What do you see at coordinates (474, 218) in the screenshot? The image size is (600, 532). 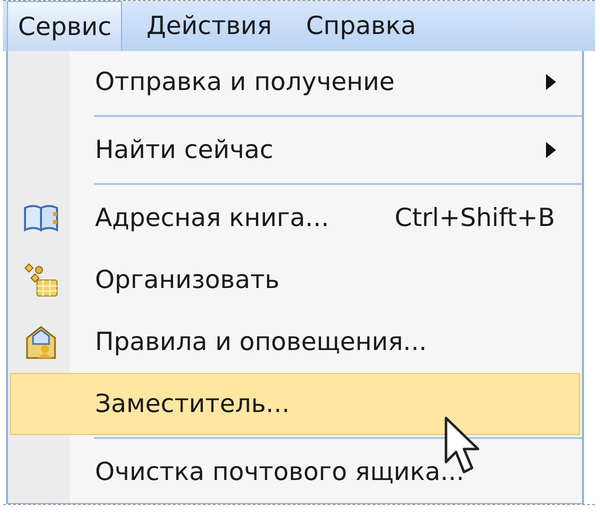 I see `shortcut-text: Ctrl+Shift+B` at bounding box center [474, 218].